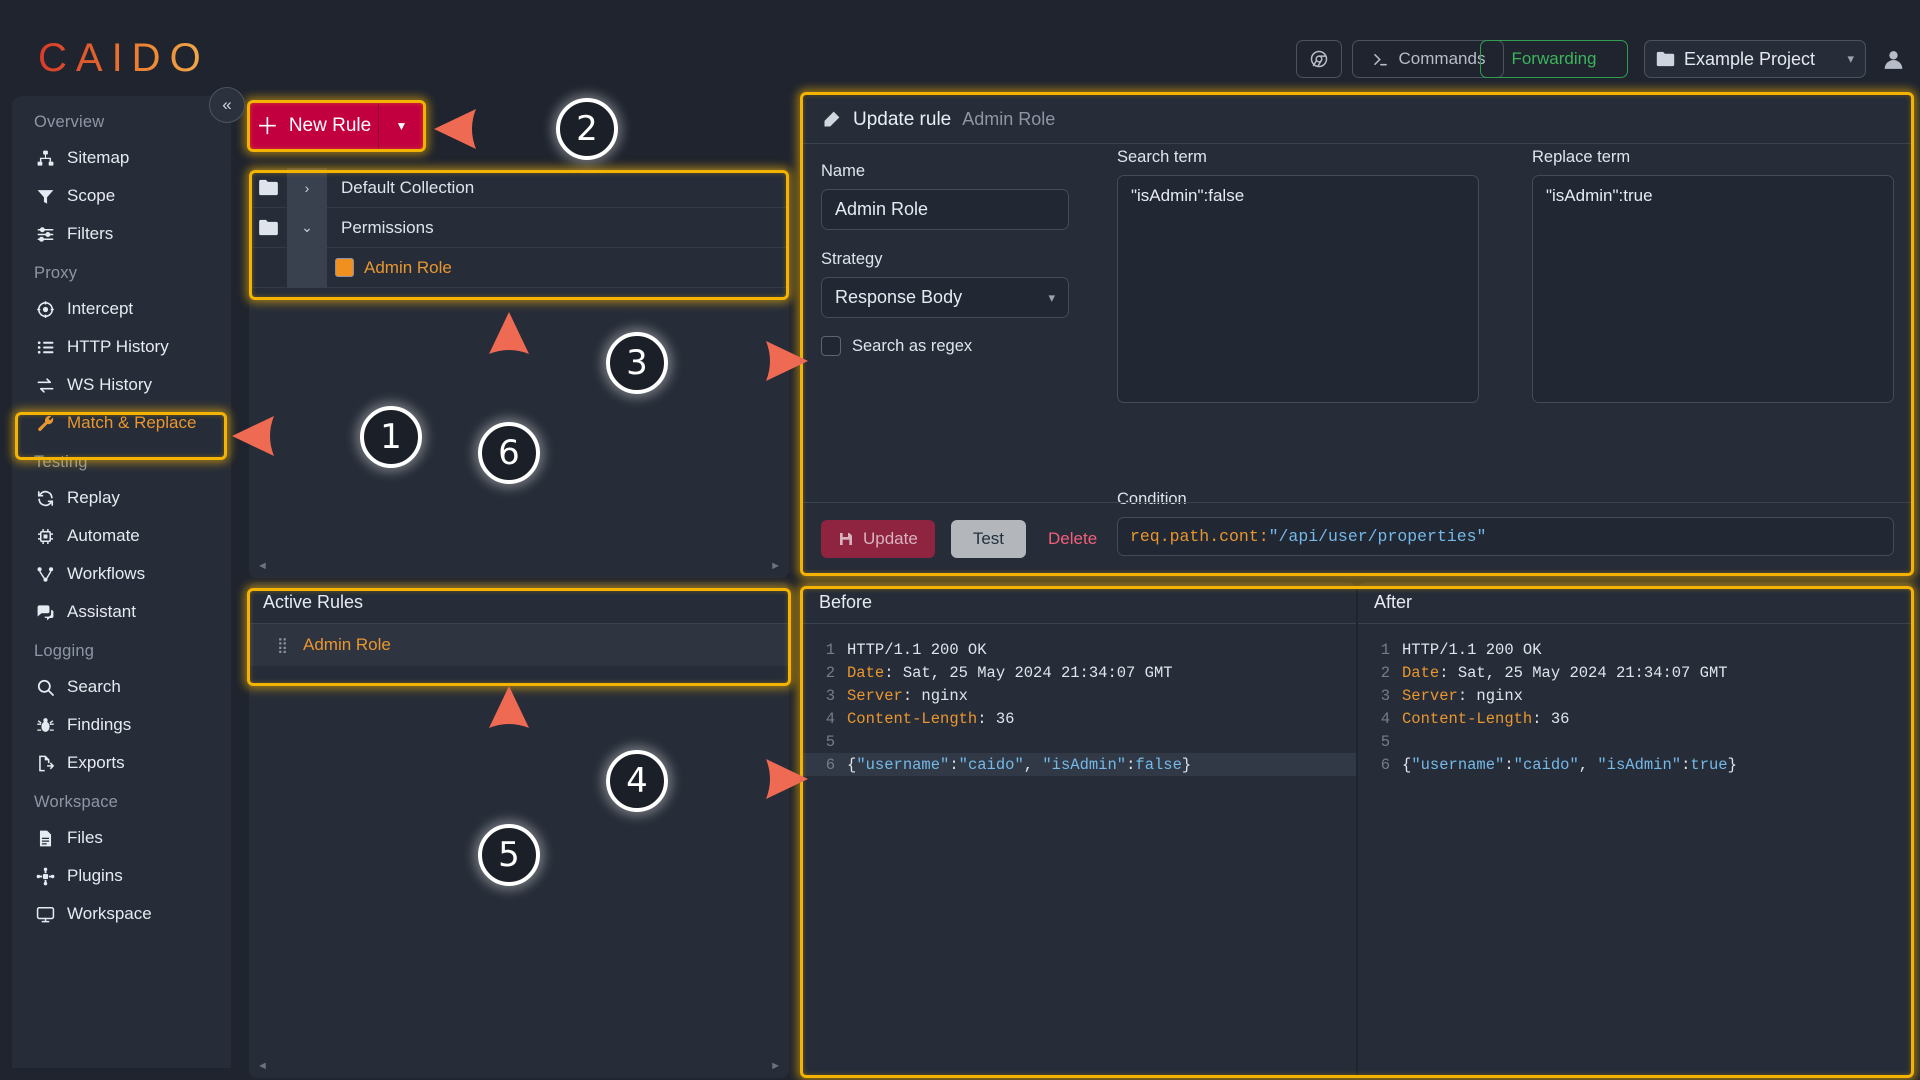 The image size is (1920, 1080). I want to click on cpu-chip-icon, so click(45, 536).